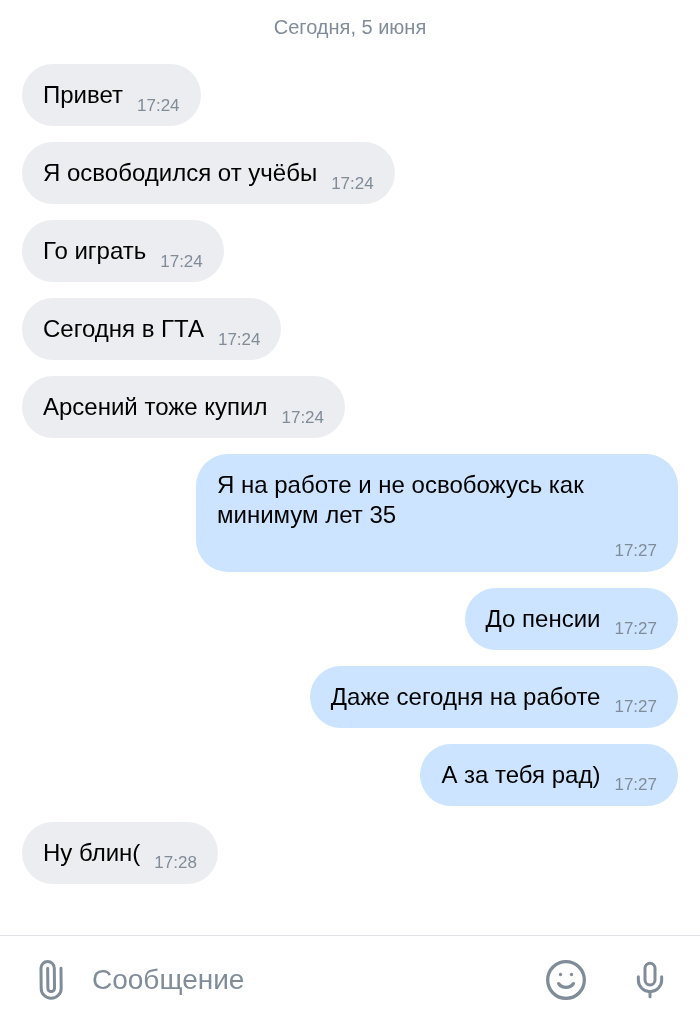 Image resolution: width=700 pixels, height=1023 pixels. I want to click on message-text: Я на работе и не освобожусь как минимум лет 35, so click(401, 500).